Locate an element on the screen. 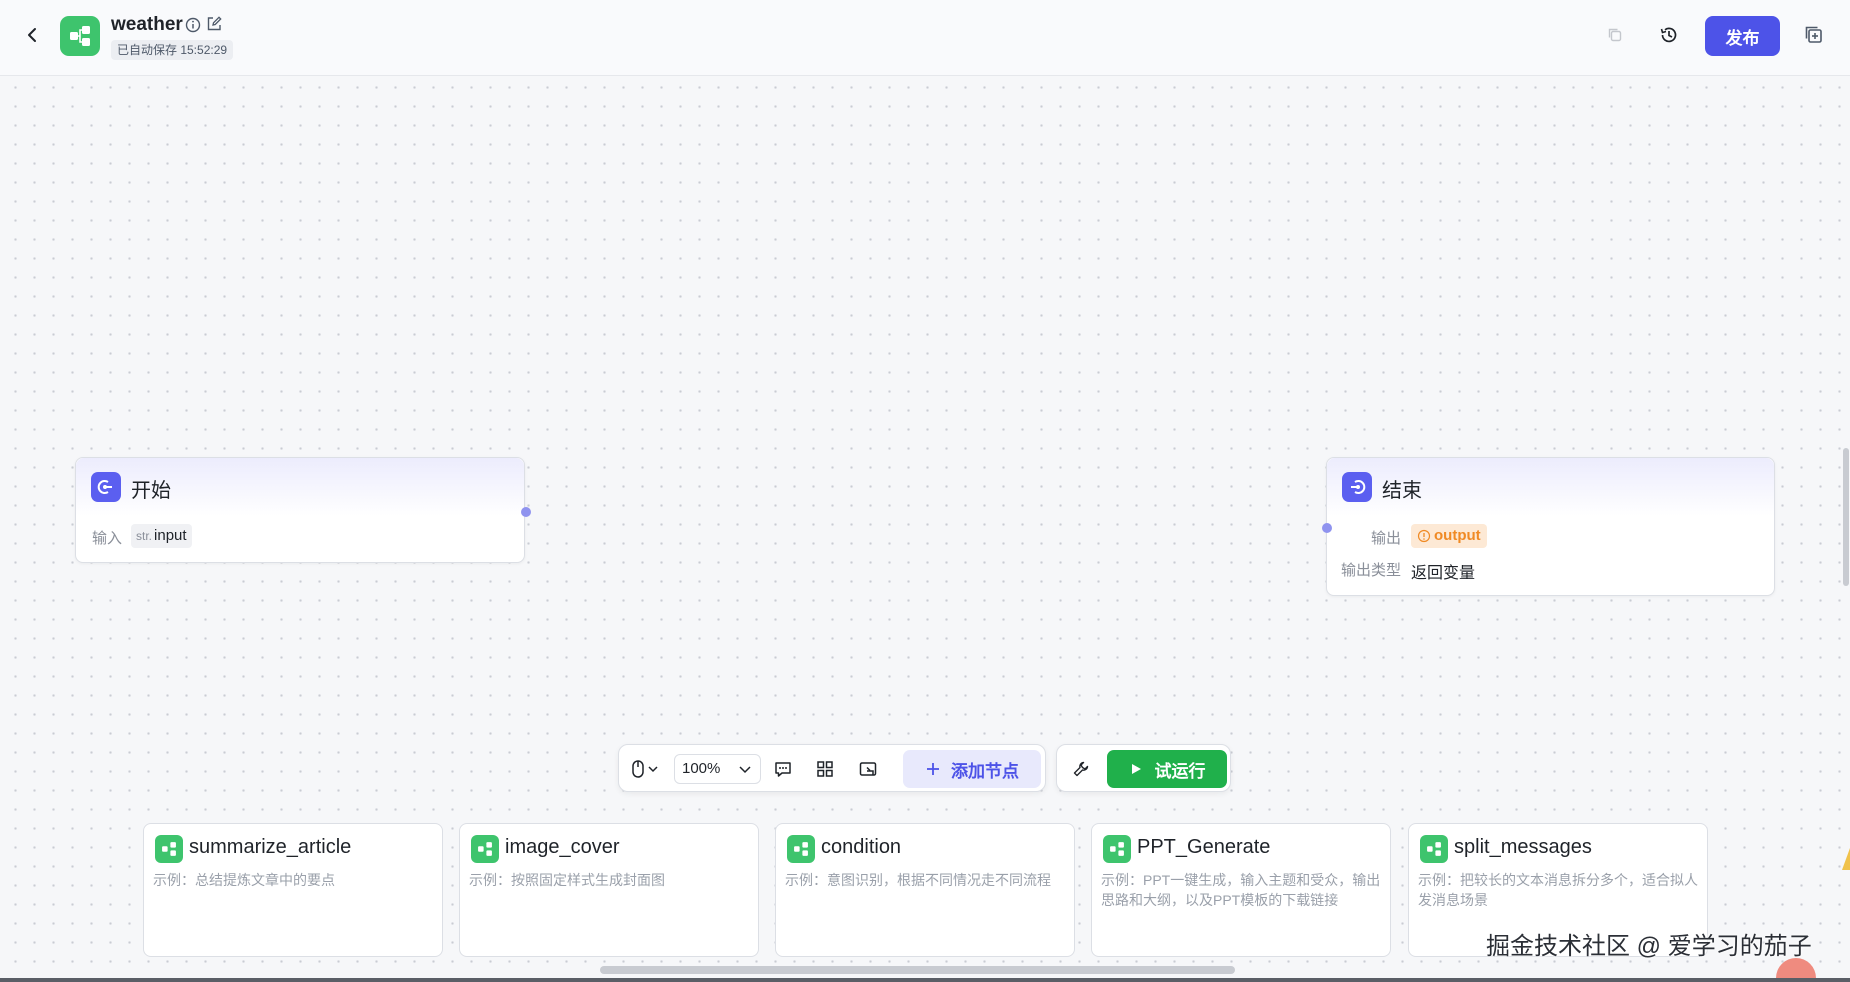 This screenshot has width=1850, height=982. workflow-title: weather is located at coordinates (147, 24).